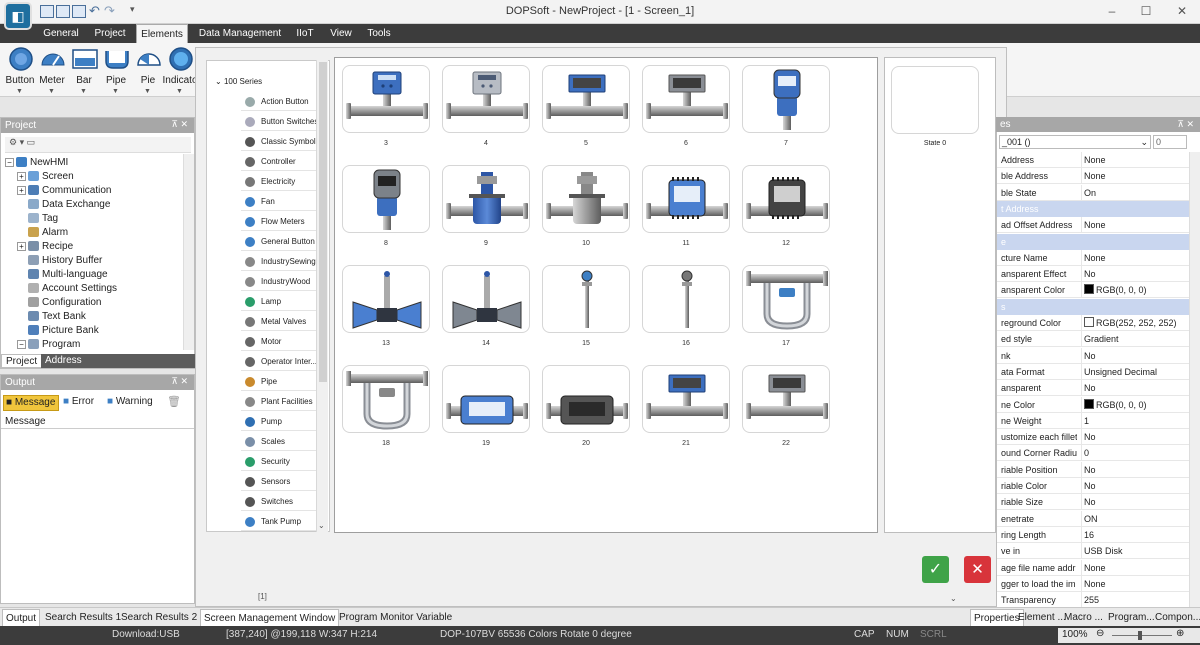 The width and height of the screenshot is (1200, 645). Describe the element at coordinates (22, 142) in the screenshot. I see `project-tool-icon: ⚙ ▾ ▭` at that location.